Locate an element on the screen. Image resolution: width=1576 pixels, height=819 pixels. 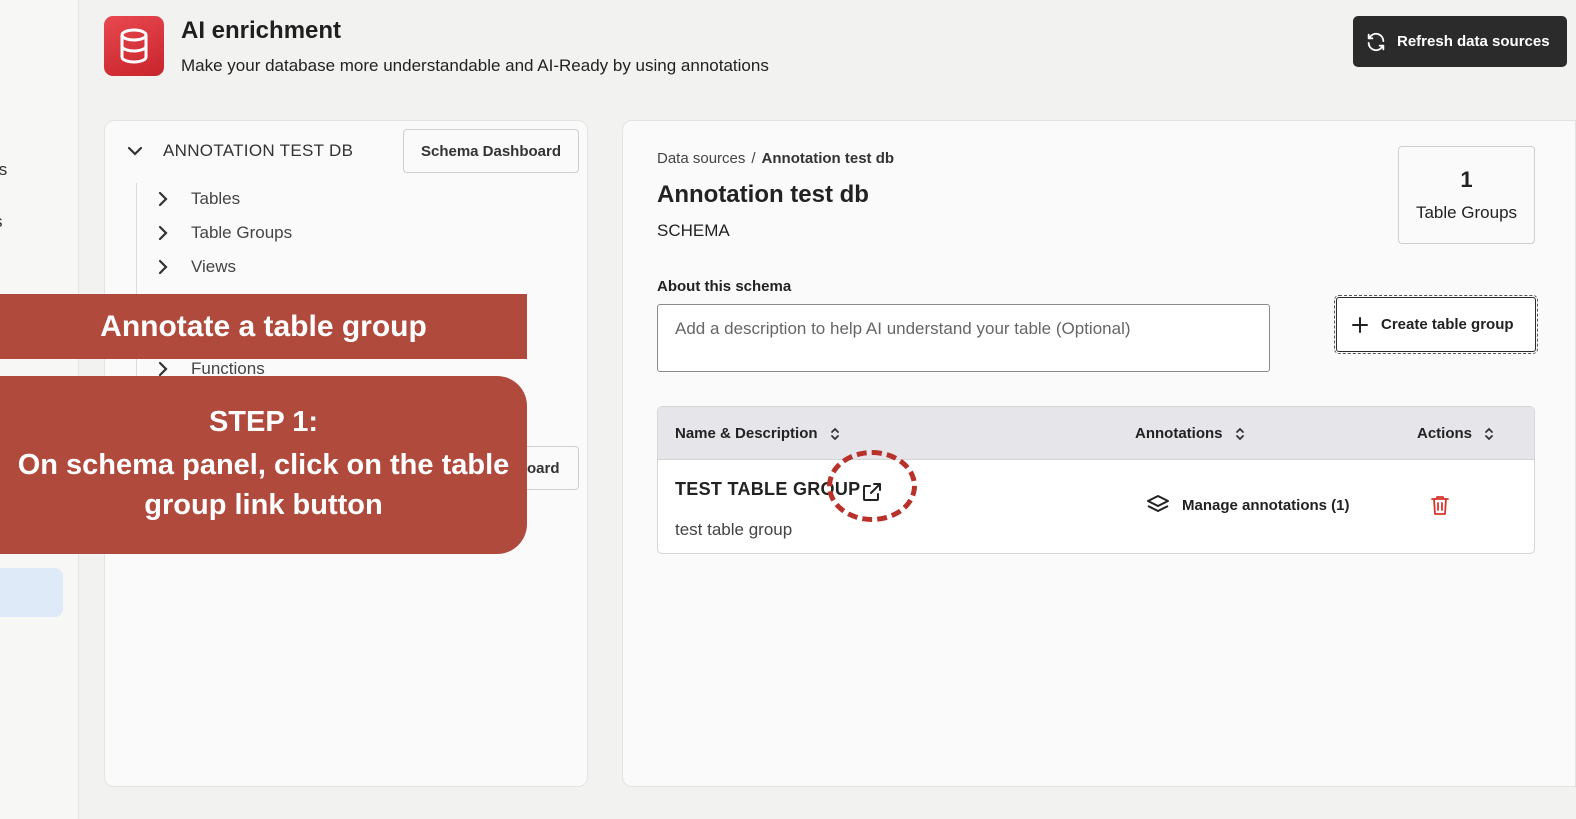
tree-item-label: Table Groups is located at coordinates (242, 232).